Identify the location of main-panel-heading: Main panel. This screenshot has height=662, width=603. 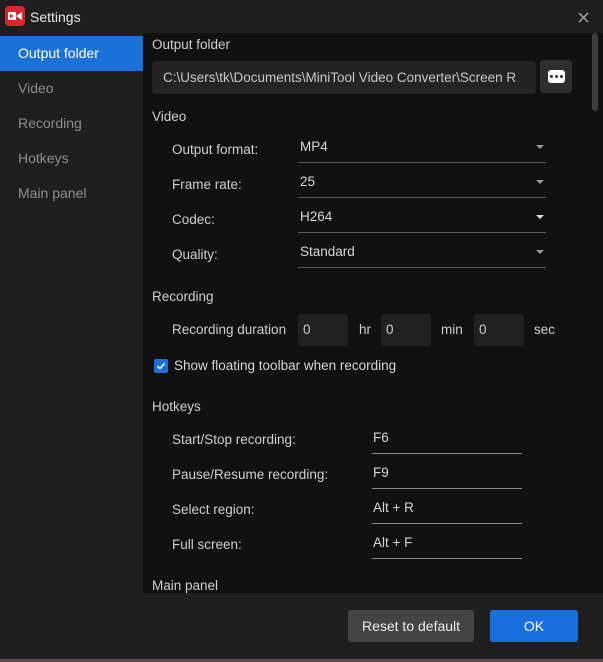
(185, 585).